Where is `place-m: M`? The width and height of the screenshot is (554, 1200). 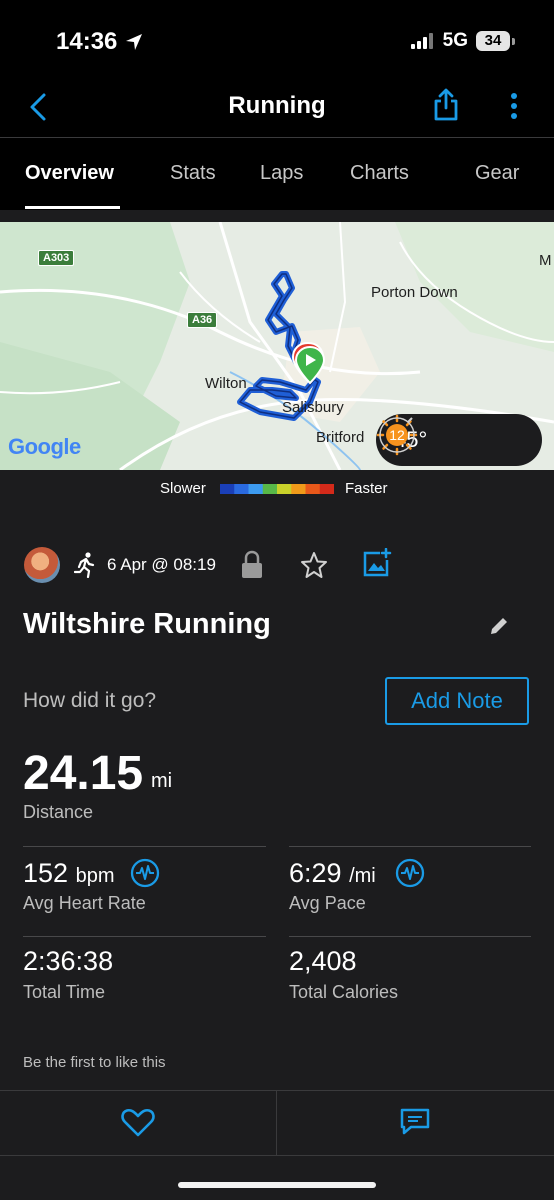 place-m: M is located at coordinates (545, 260).